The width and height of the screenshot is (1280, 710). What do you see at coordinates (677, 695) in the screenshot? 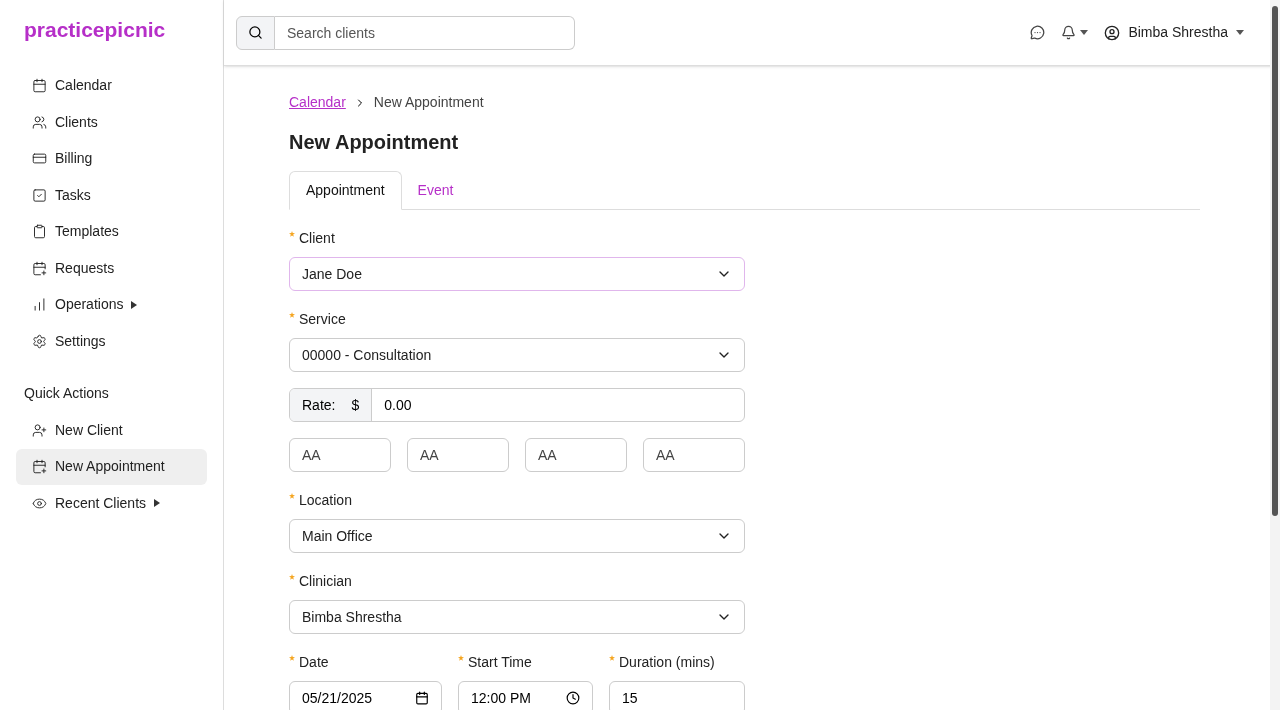
I see `duration-field: 15` at bounding box center [677, 695].